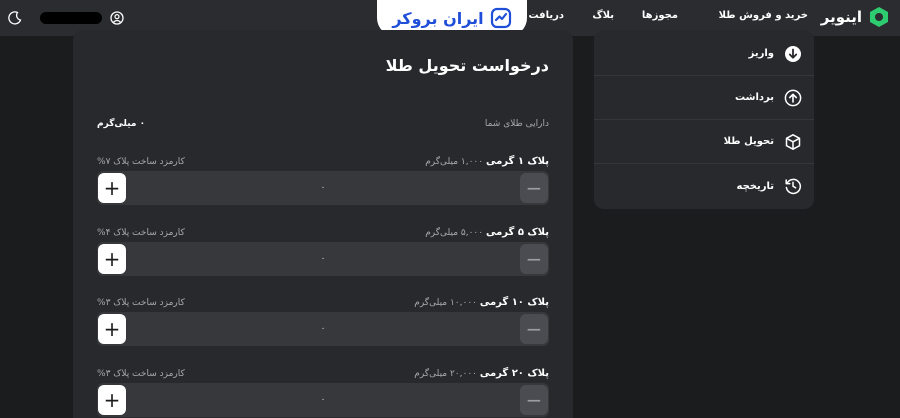  I want to click on watermark-logo-icon, so click(500, 18).